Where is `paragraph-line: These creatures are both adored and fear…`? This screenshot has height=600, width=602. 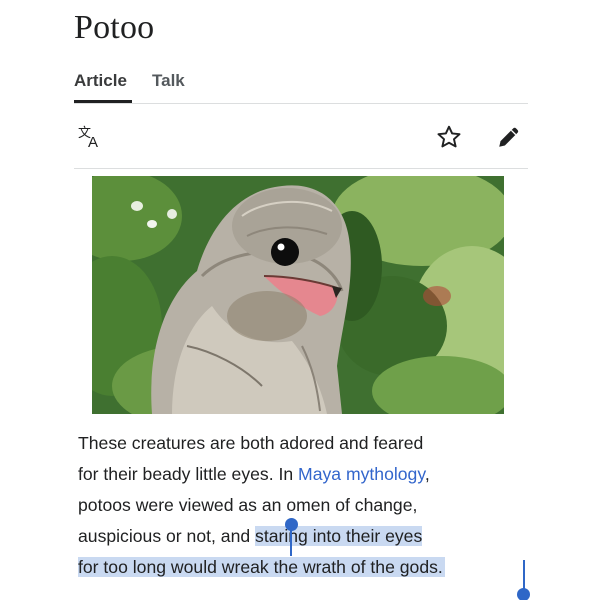 paragraph-line: These creatures are both adored and fear… is located at coordinates (251, 443).